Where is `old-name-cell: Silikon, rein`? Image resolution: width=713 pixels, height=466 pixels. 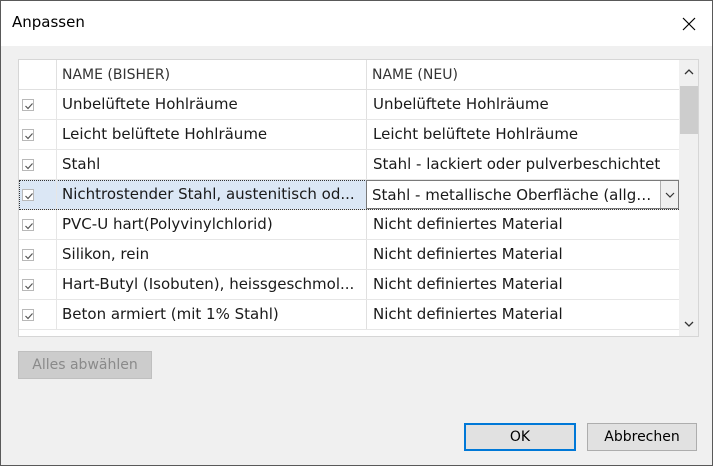
old-name-cell: Silikon, rein is located at coordinates (106, 254).